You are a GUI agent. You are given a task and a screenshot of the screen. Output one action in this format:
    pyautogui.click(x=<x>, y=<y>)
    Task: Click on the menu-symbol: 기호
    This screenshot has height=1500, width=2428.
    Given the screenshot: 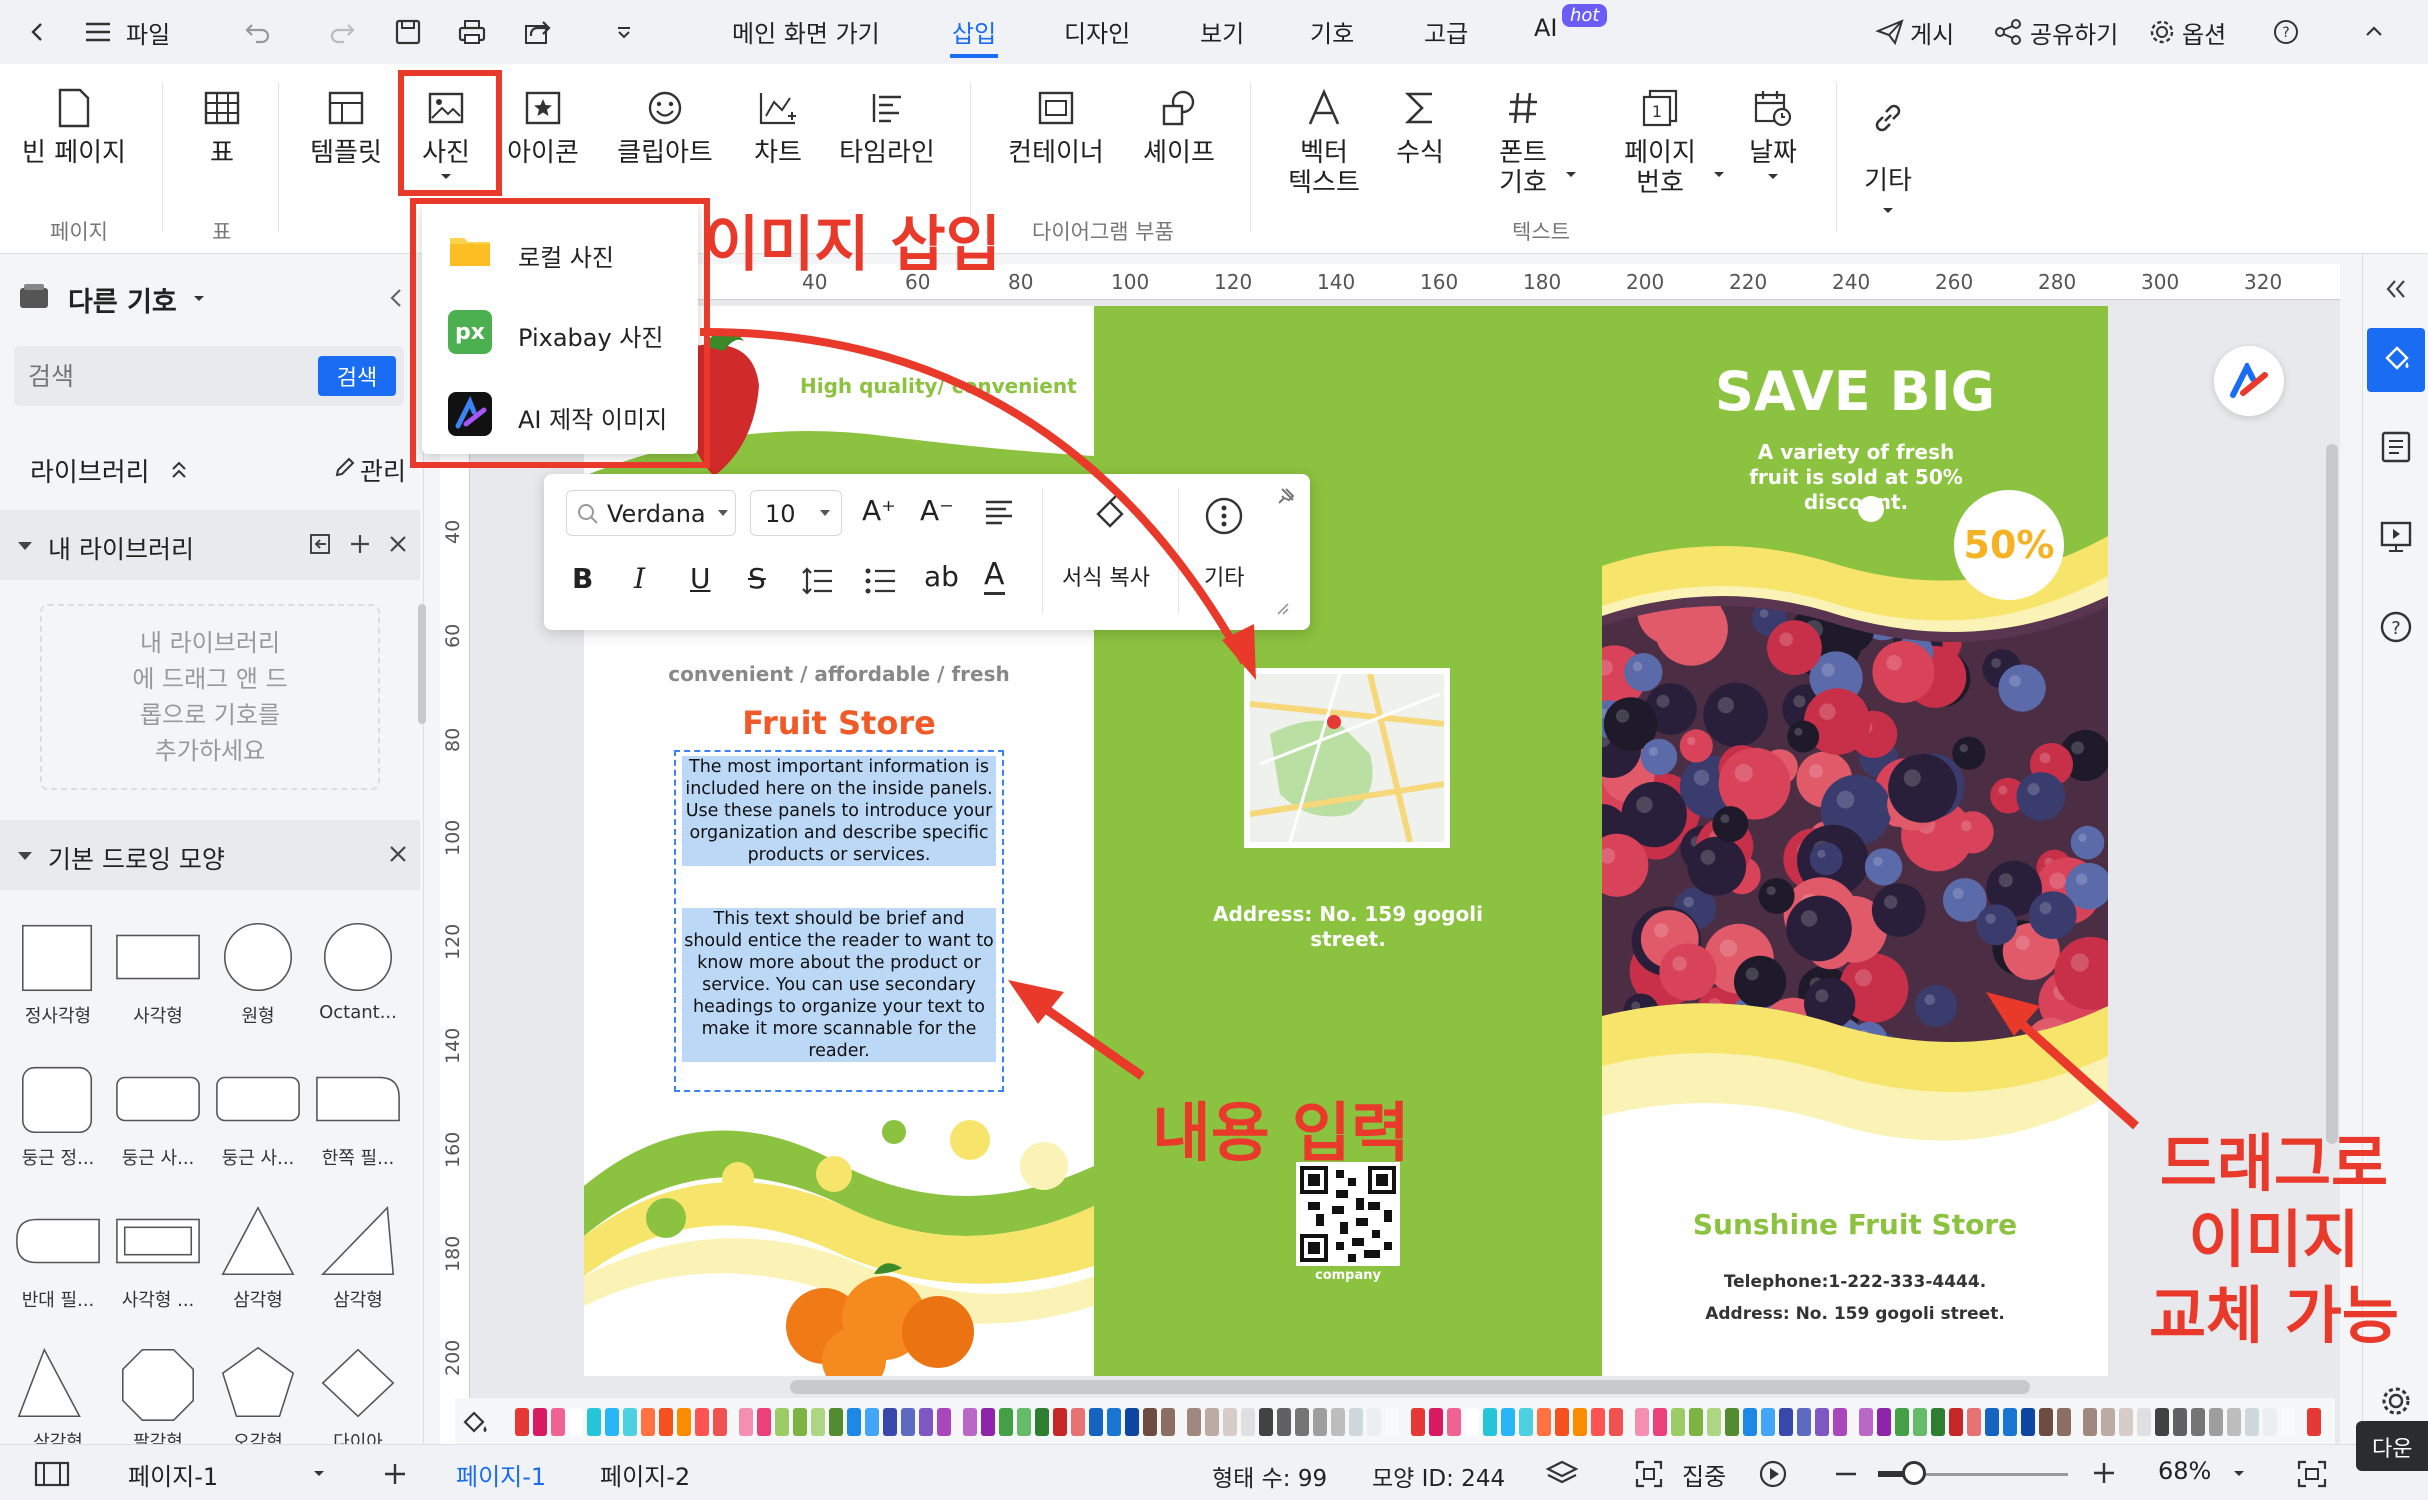 What is the action you would take?
    pyautogui.click(x=1332, y=31)
    